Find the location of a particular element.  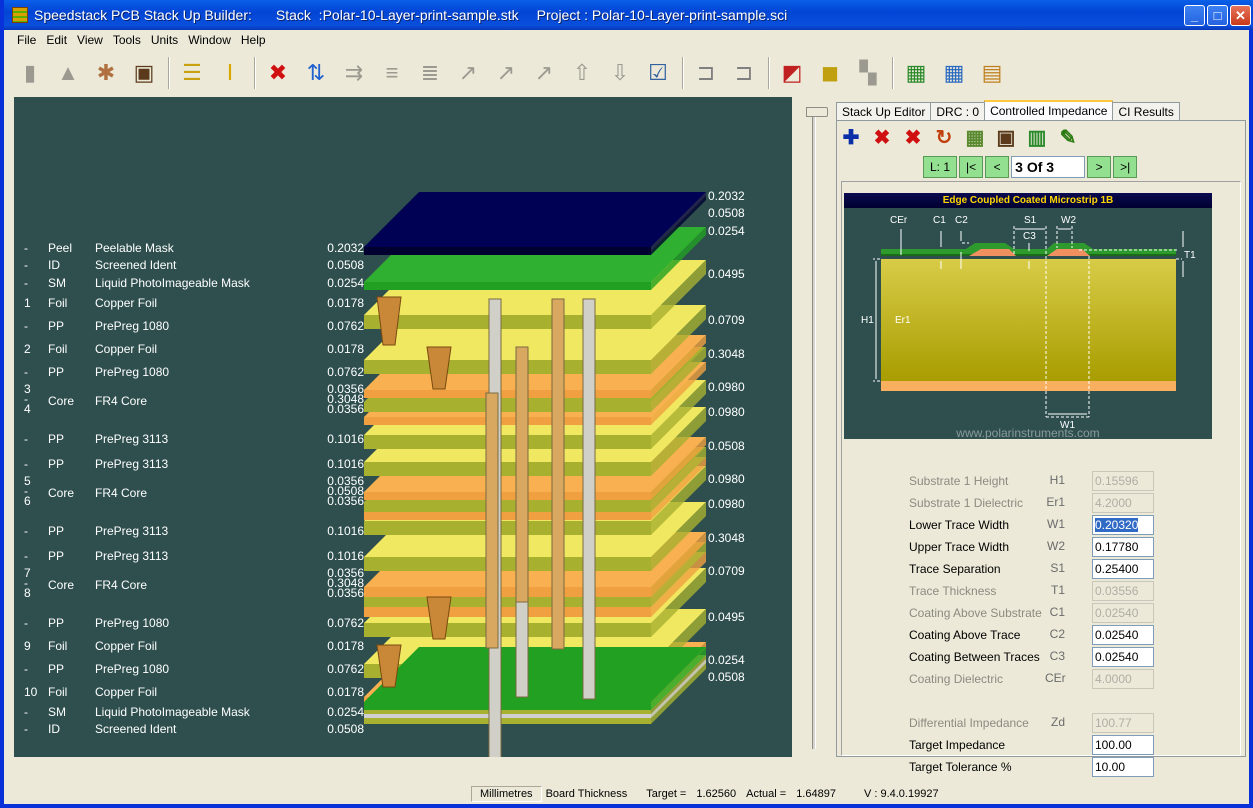

goal-seek-icon: ▥ is located at coordinates (1037, 137).